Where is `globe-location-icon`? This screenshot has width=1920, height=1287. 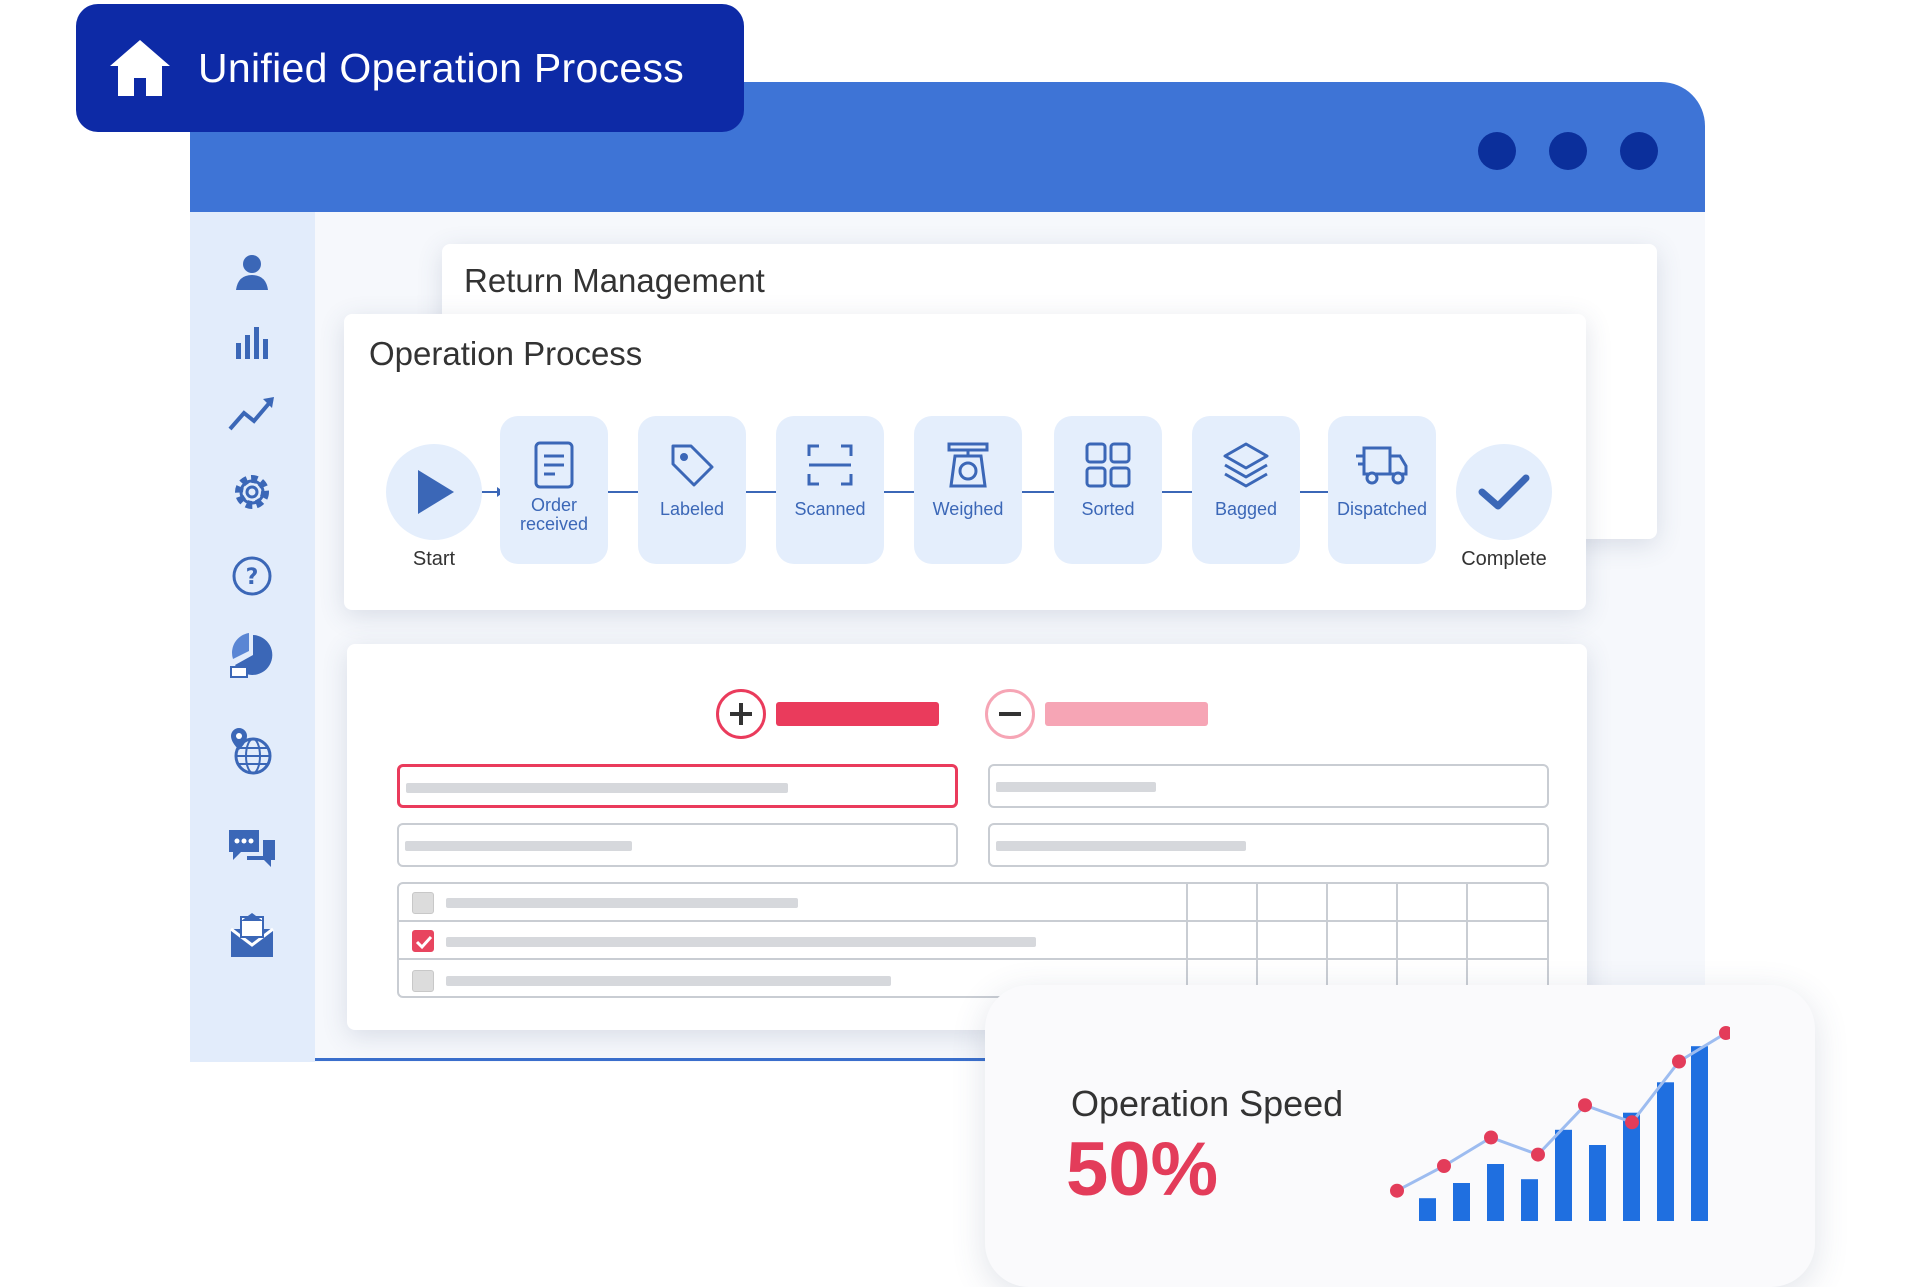
globe-location-icon is located at coordinates (252, 752).